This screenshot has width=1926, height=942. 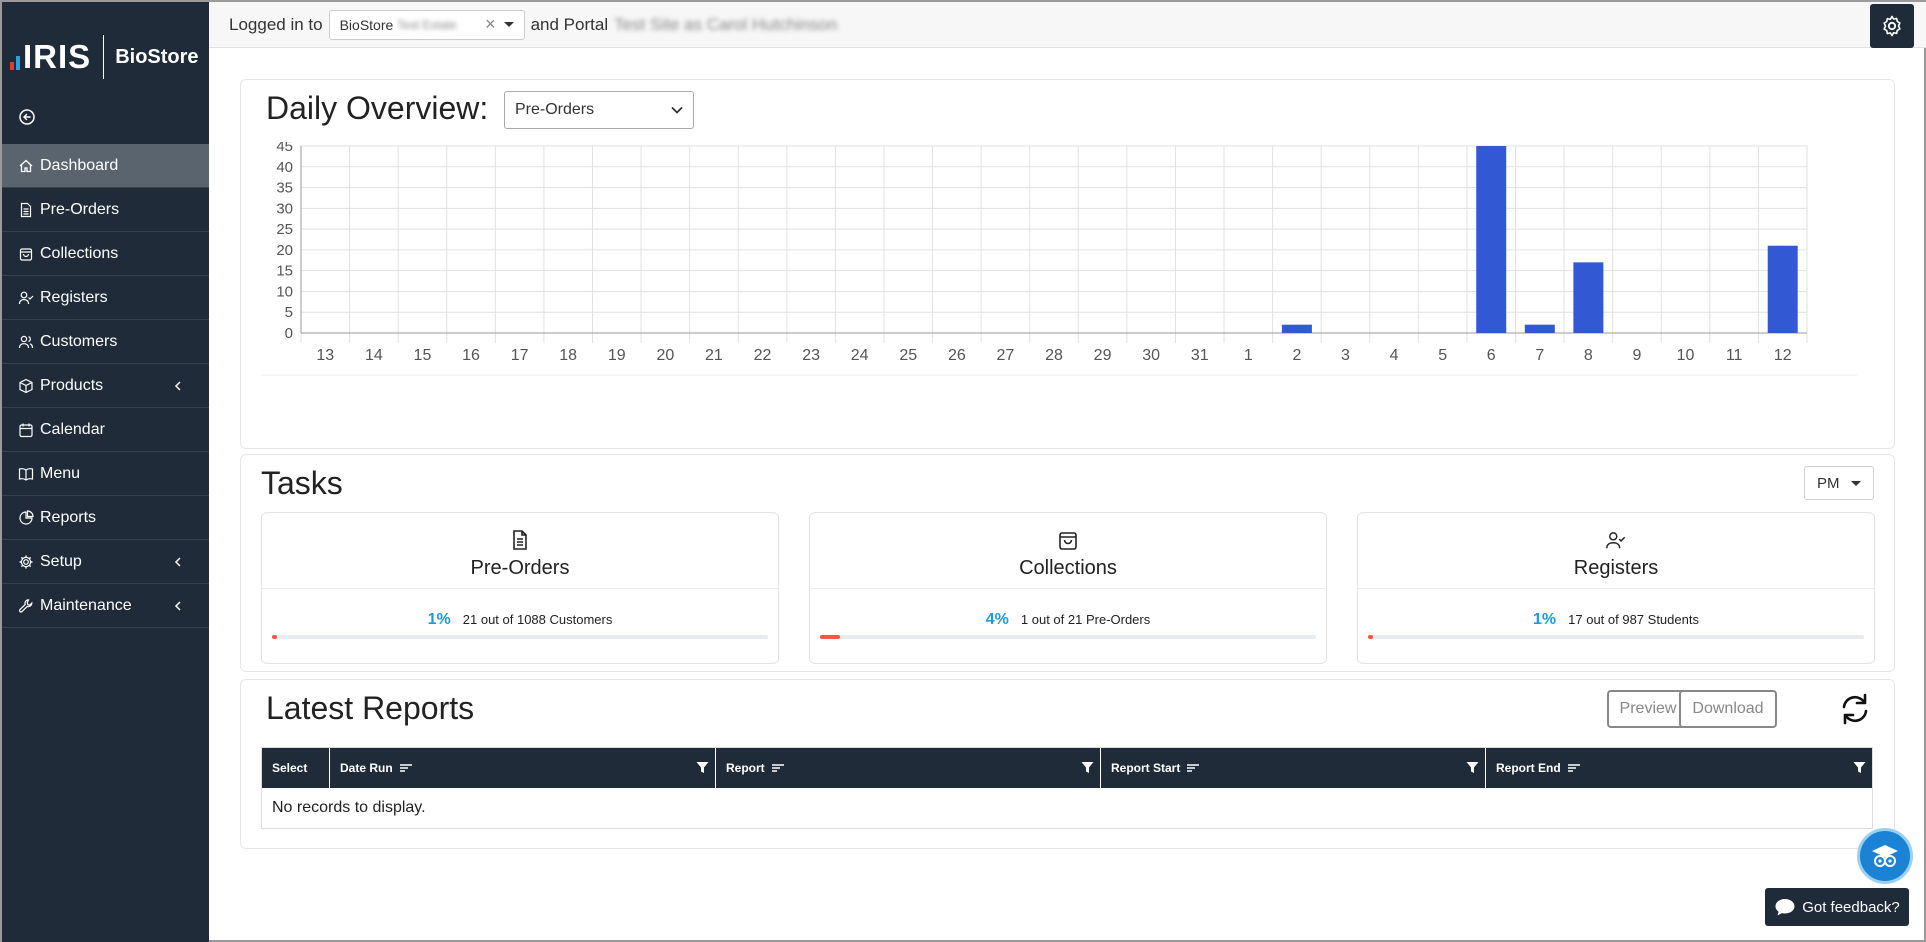 I want to click on x-tick-label: 26, so click(x=957, y=355).